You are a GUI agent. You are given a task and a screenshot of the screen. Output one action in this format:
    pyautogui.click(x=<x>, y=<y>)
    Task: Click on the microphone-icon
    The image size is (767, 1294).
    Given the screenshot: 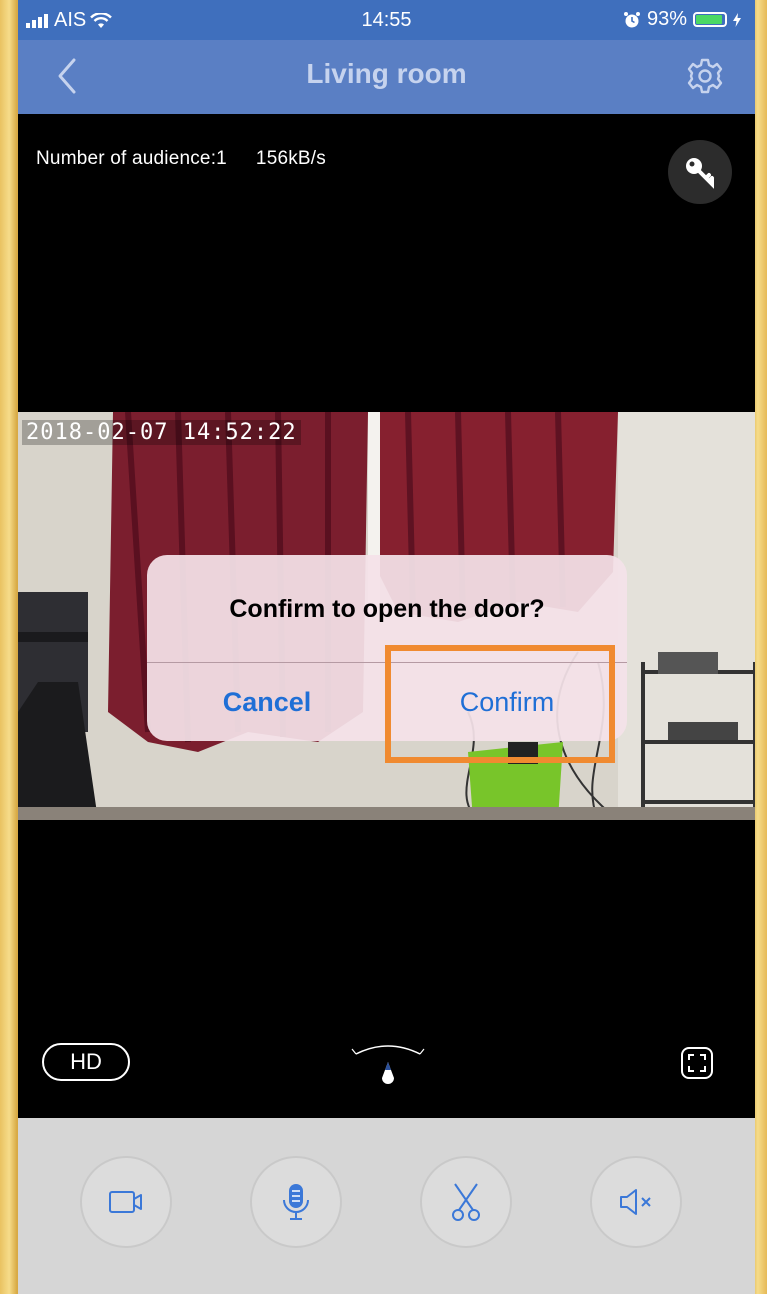 What is the action you would take?
    pyautogui.click(x=296, y=1202)
    